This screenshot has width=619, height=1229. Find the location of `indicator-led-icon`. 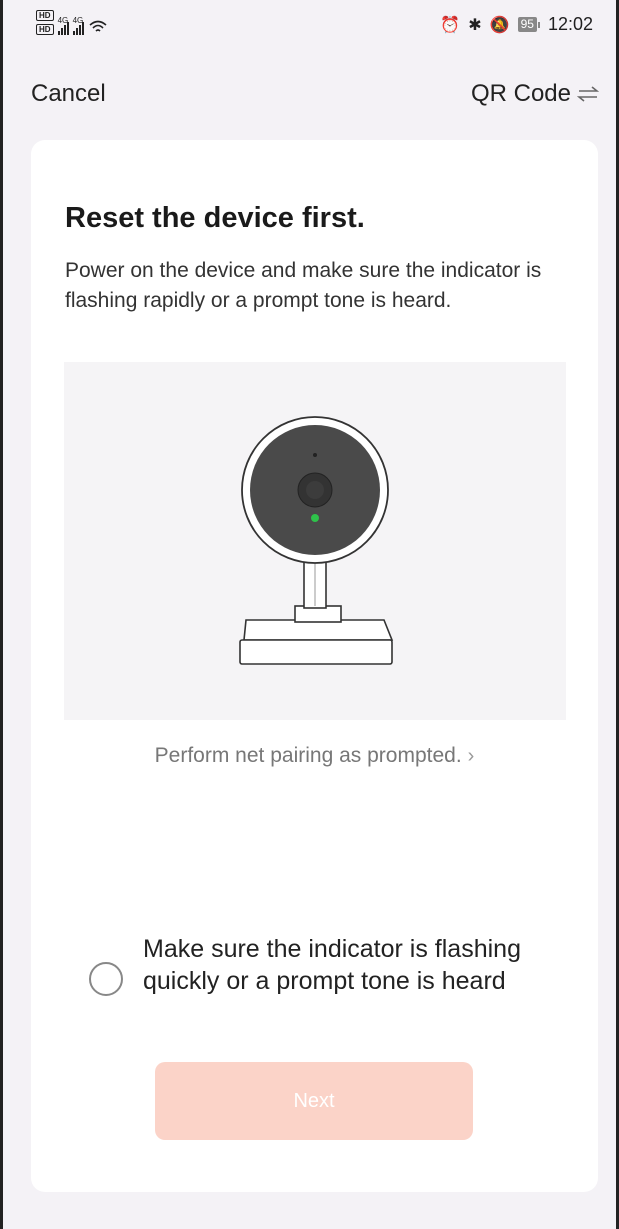

indicator-led-icon is located at coordinates (315, 518).